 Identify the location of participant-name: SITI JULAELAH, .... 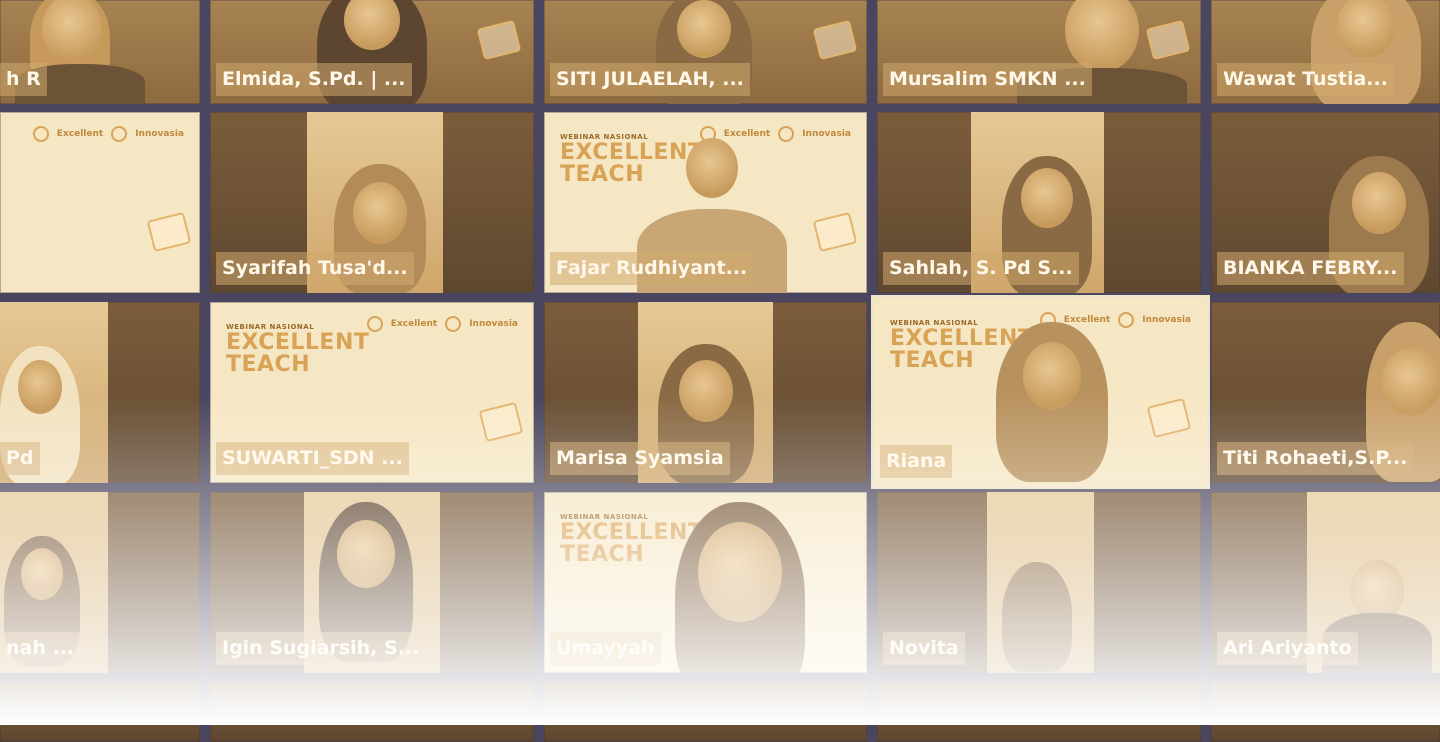
(650, 79).